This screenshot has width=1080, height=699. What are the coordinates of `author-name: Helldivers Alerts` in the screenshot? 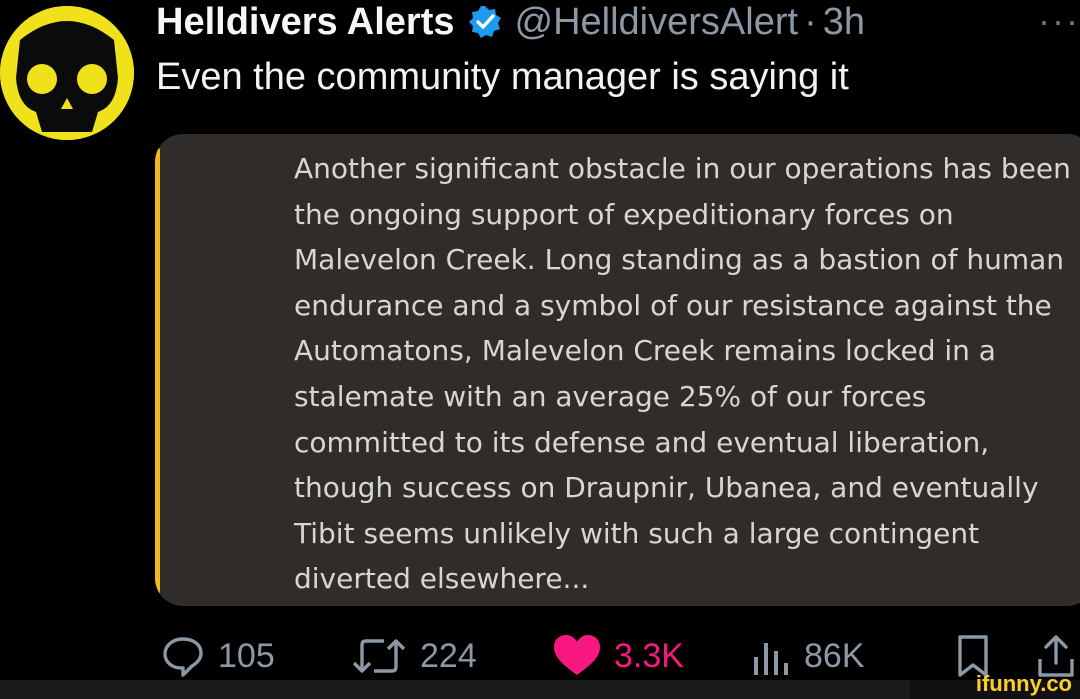 It's located at (305, 22).